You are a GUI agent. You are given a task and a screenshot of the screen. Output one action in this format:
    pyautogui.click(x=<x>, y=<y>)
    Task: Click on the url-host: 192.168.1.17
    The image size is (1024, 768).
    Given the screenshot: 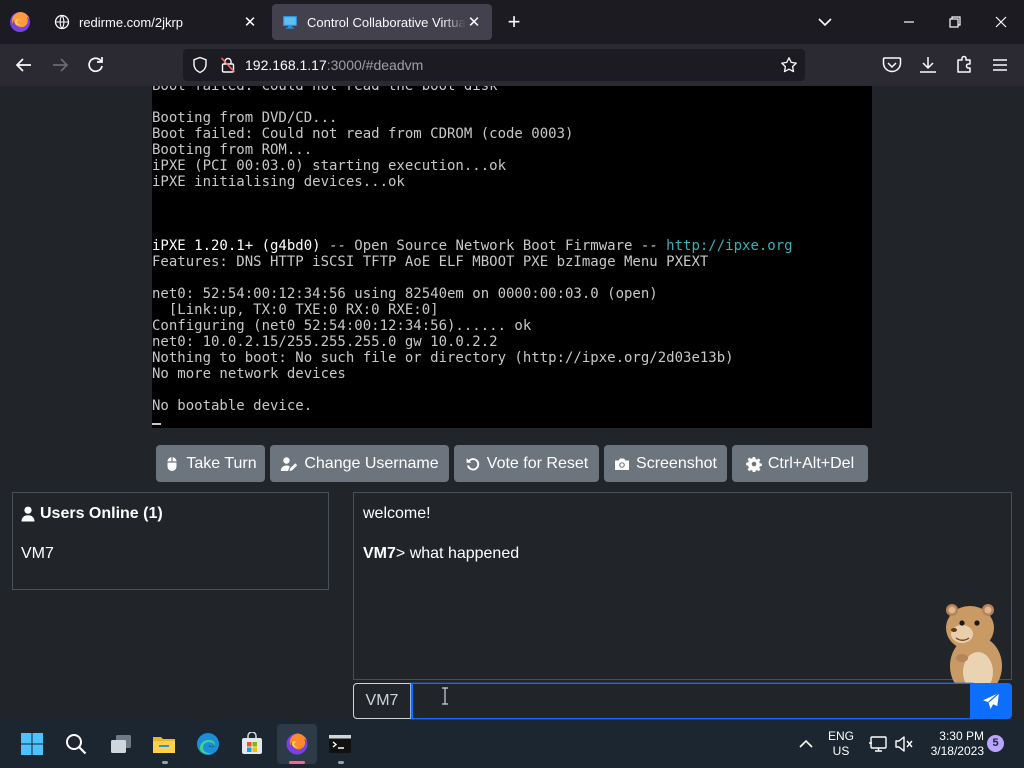 What is the action you would take?
    pyautogui.click(x=286, y=65)
    